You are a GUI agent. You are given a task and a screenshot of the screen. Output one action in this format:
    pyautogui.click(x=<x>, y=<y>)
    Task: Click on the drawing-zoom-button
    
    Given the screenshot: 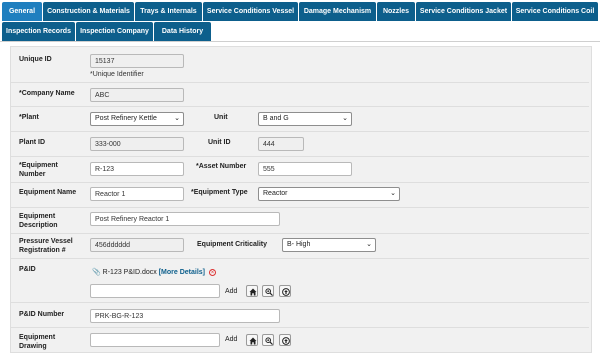 What is the action you would take?
    pyautogui.click(x=268, y=340)
    